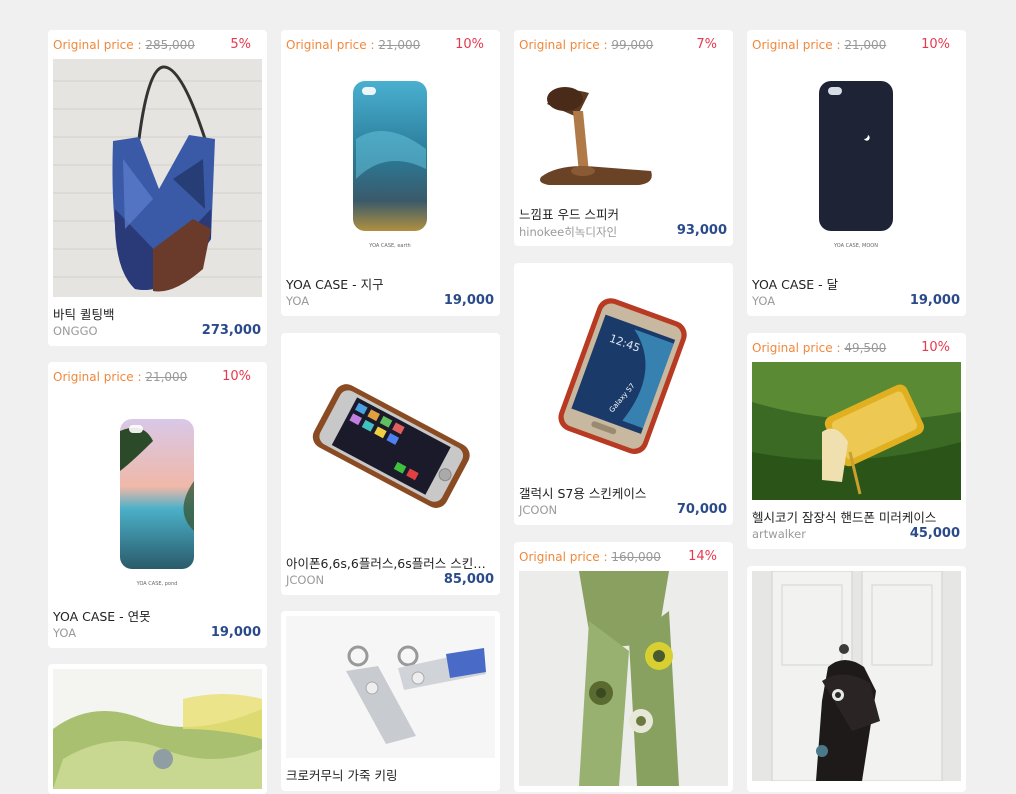 The width and height of the screenshot is (1016, 794). I want to click on product-name: 바틱 퀼팅백, so click(155, 313).